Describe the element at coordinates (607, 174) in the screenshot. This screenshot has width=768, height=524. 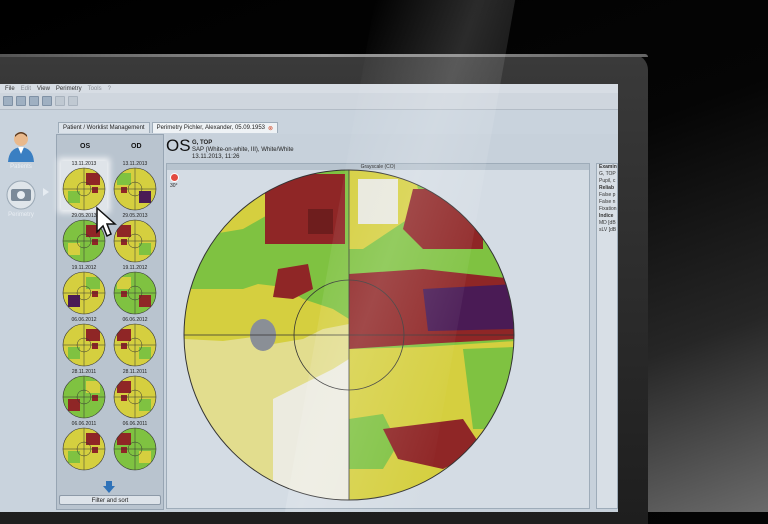
I see `results-line: G, TOP` at that location.